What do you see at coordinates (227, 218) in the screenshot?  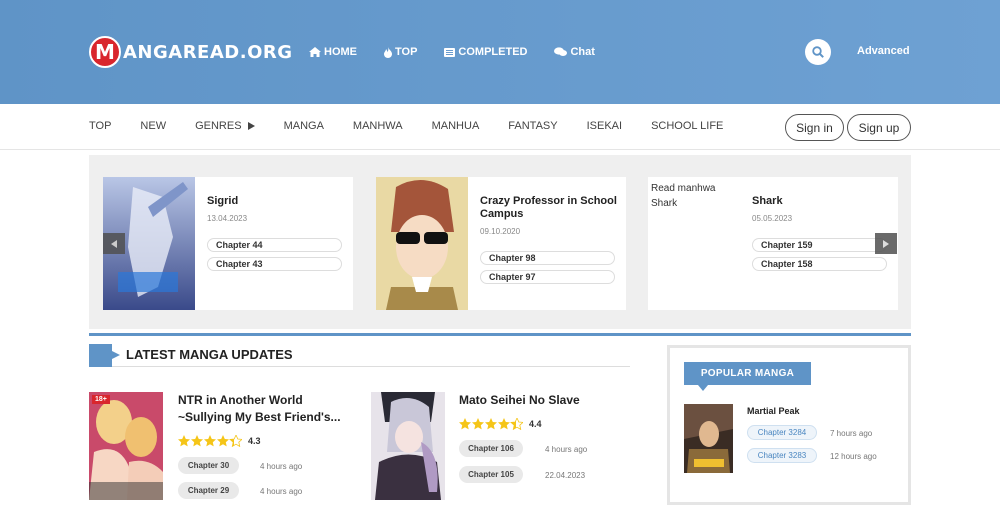 I see `slider-date: 13.04.2023` at bounding box center [227, 218].